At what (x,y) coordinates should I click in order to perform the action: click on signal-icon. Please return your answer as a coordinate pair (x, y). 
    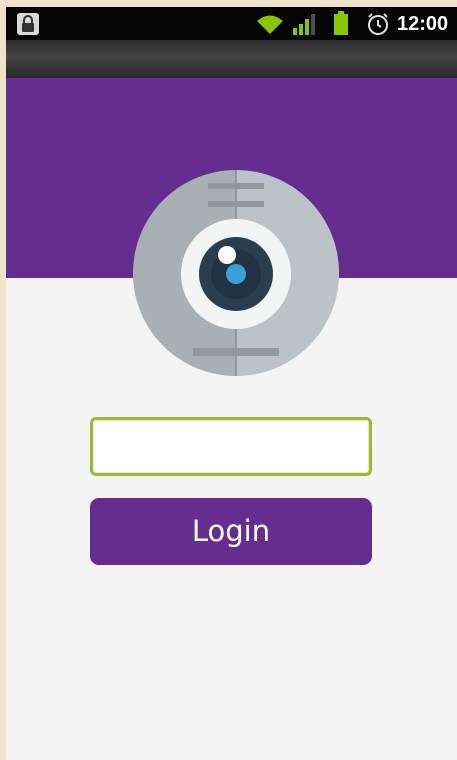
    Looking at the image, I should click on (304, 24).